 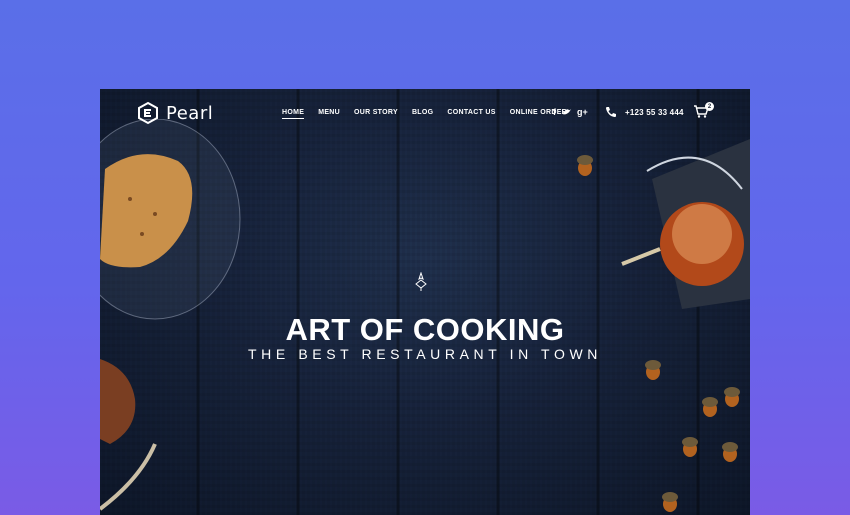 I want to click on ornament-icon, so click(x=421, y=281).